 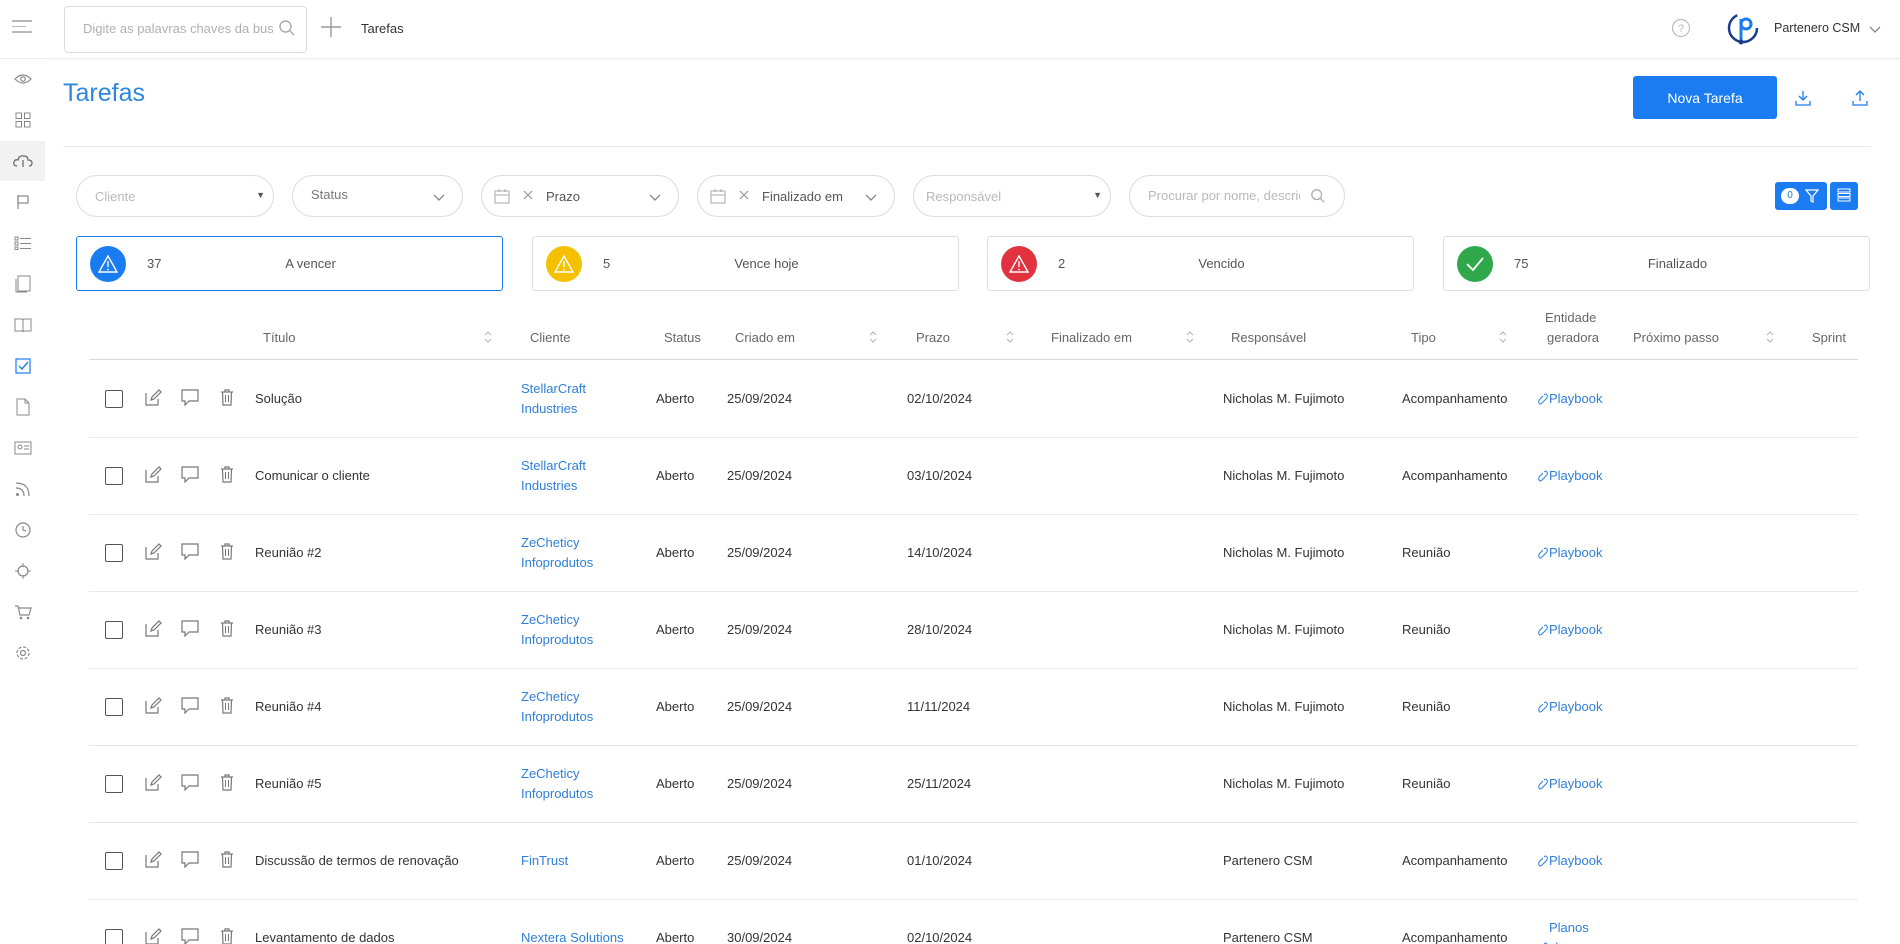 What do you see at coordinates (580, 196) in the screenshot?
I see `deadline-filter: Prazo` at bounding box center [580, 196].